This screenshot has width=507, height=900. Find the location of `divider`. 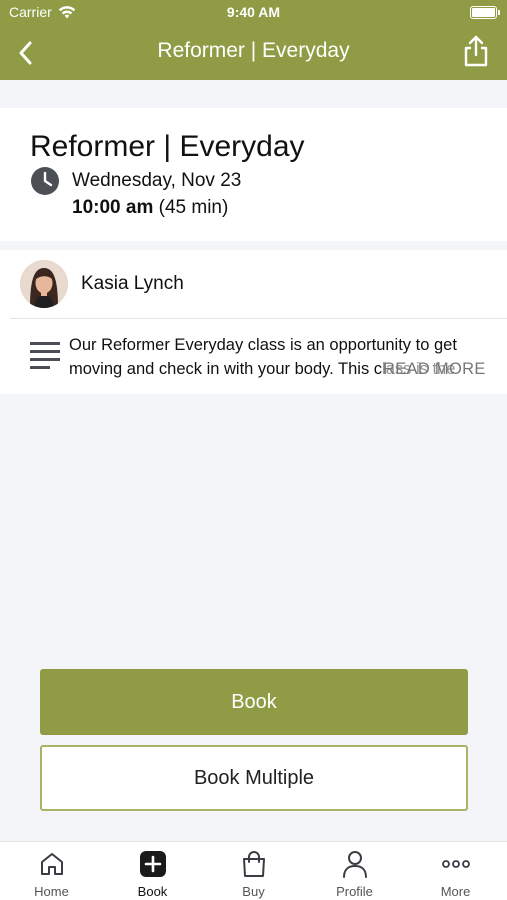

divider is located at coordinates (258, 318).